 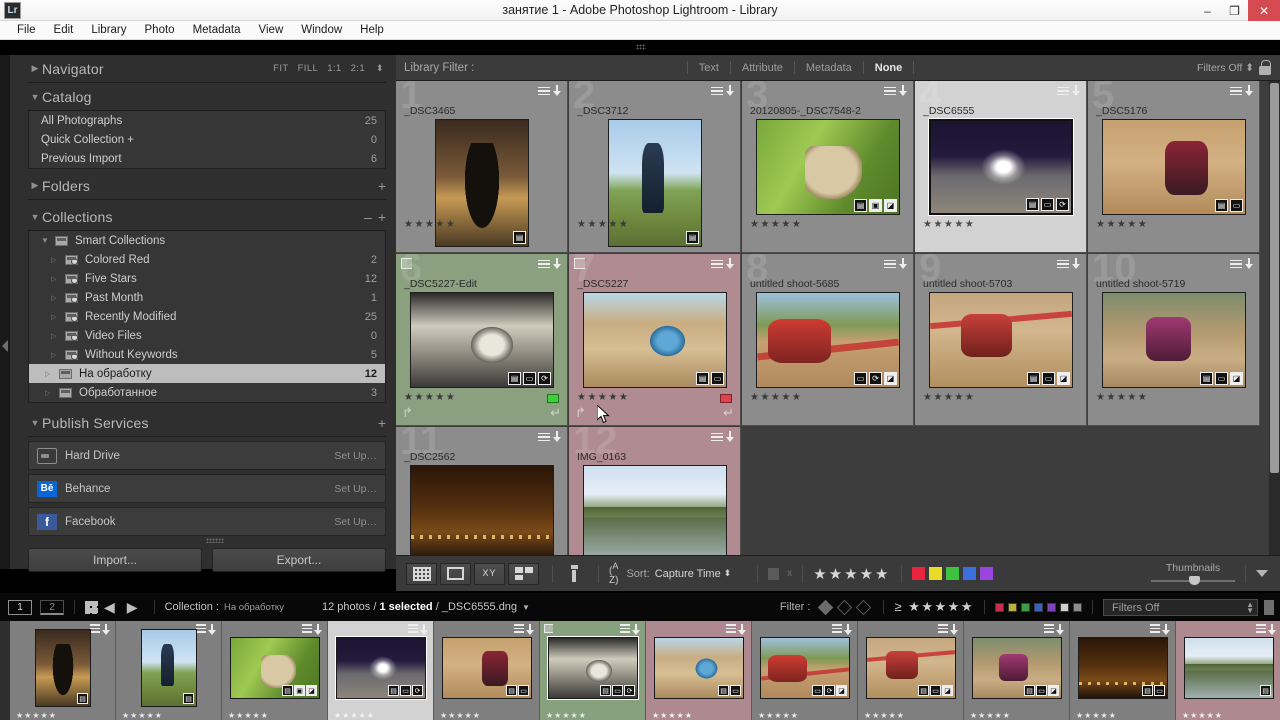 What do you see at coordinates (655, 167) in the screenshot?
I see `grid-cell: 2 _DSC3712 ▤ ★★★★★` at bounding box center [655, 167].